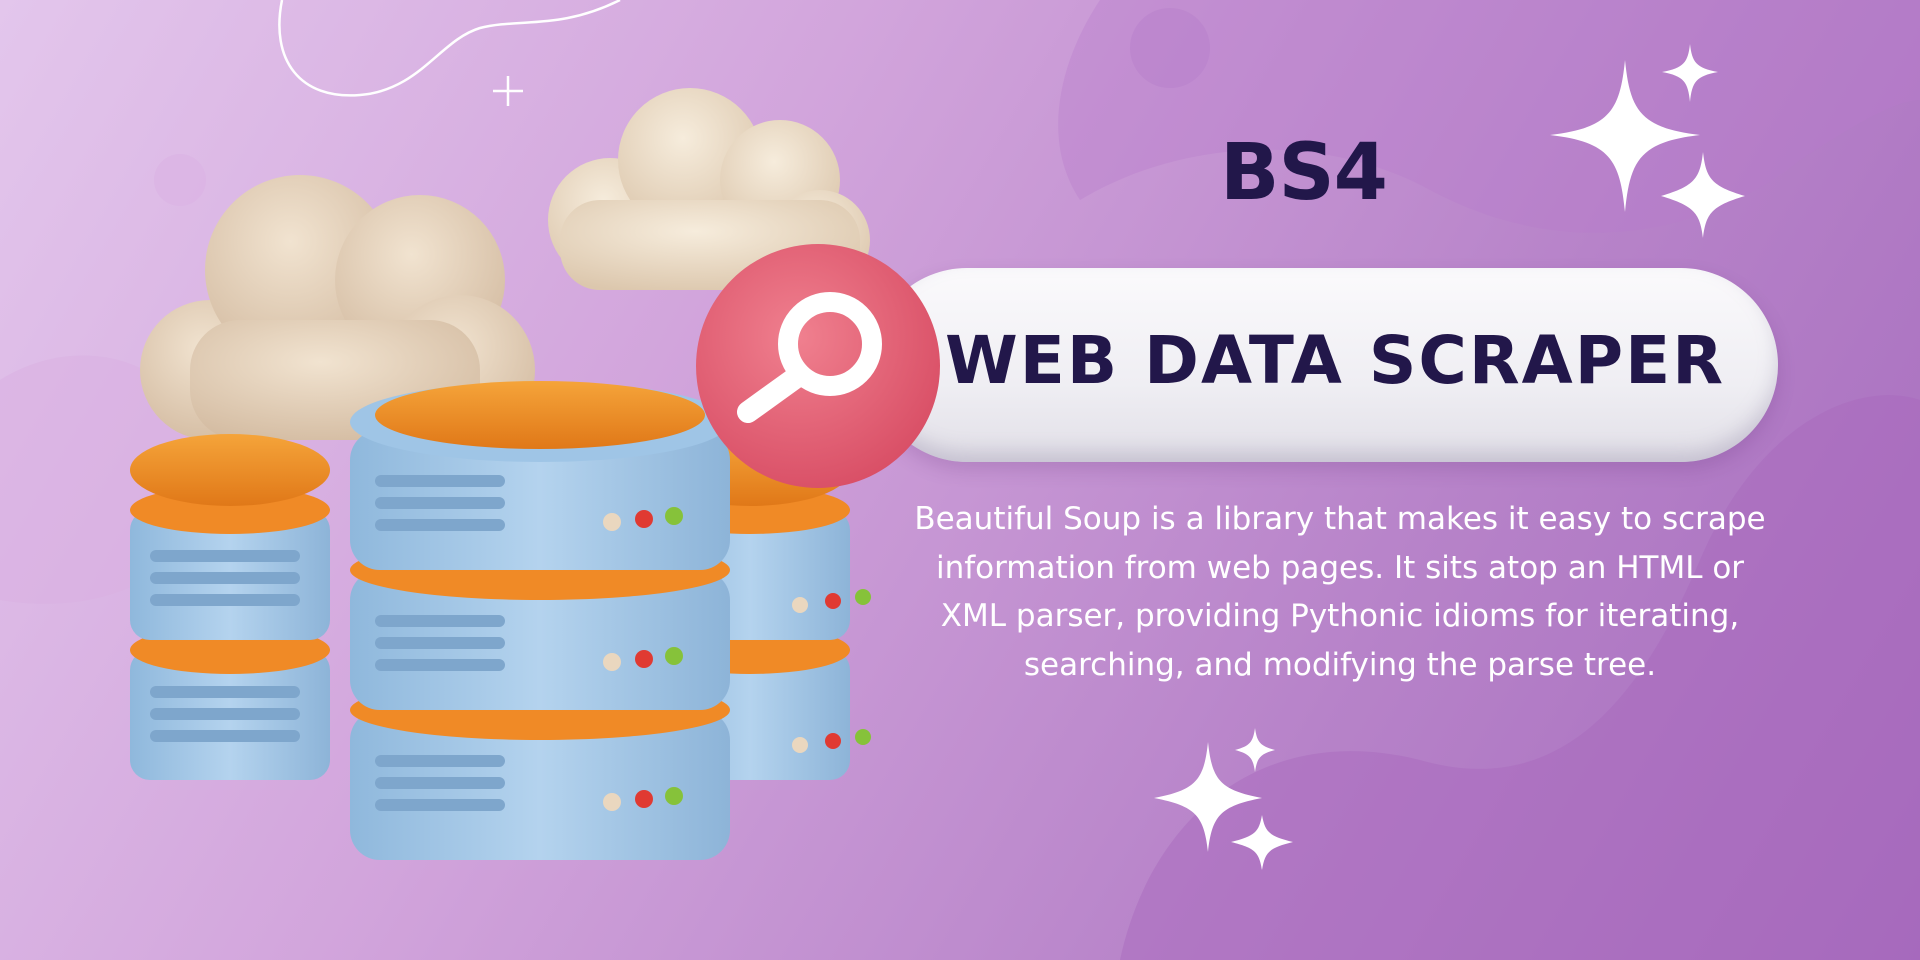 The width and height of the screenshot is (1920, 960). I want to click on headline: WEB DATA SCRAPER, so click(1335, 360).